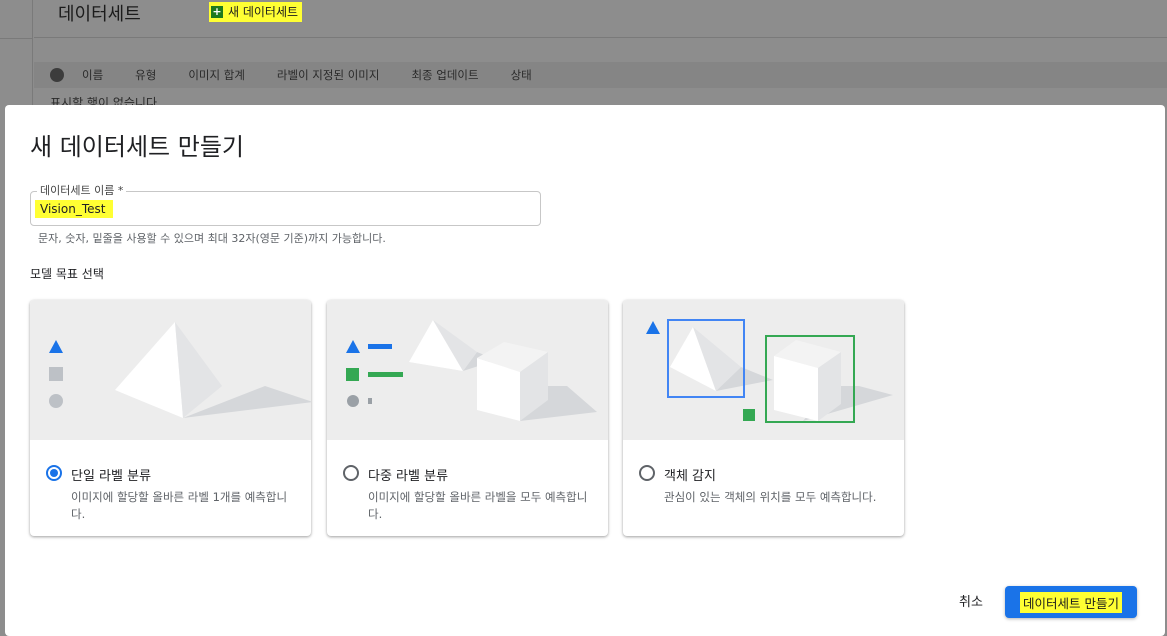 This screenshot has width=1167, height=636. Describe the element at coordinates (600, 19) in the screenshot. I see `page-header: 데이터세트 + 새 데이터세트` at that location.